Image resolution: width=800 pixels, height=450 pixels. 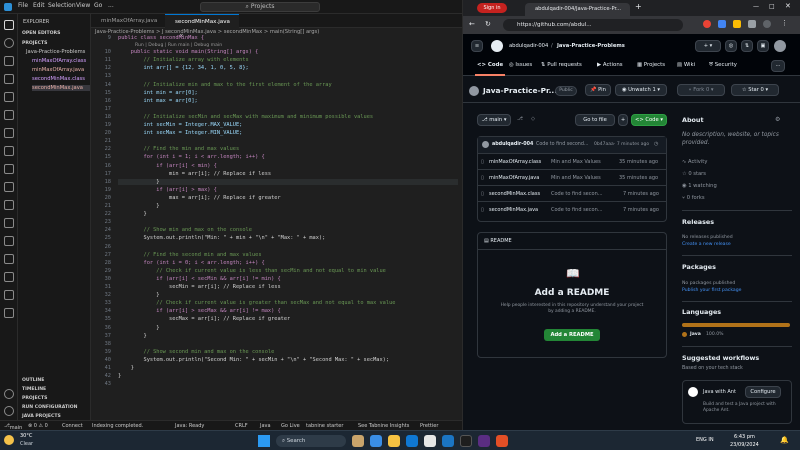 What do you see at coordinates (698, 222) in the screenshot?
I see `releases-title: Releases` at bounding box center [698, 222].